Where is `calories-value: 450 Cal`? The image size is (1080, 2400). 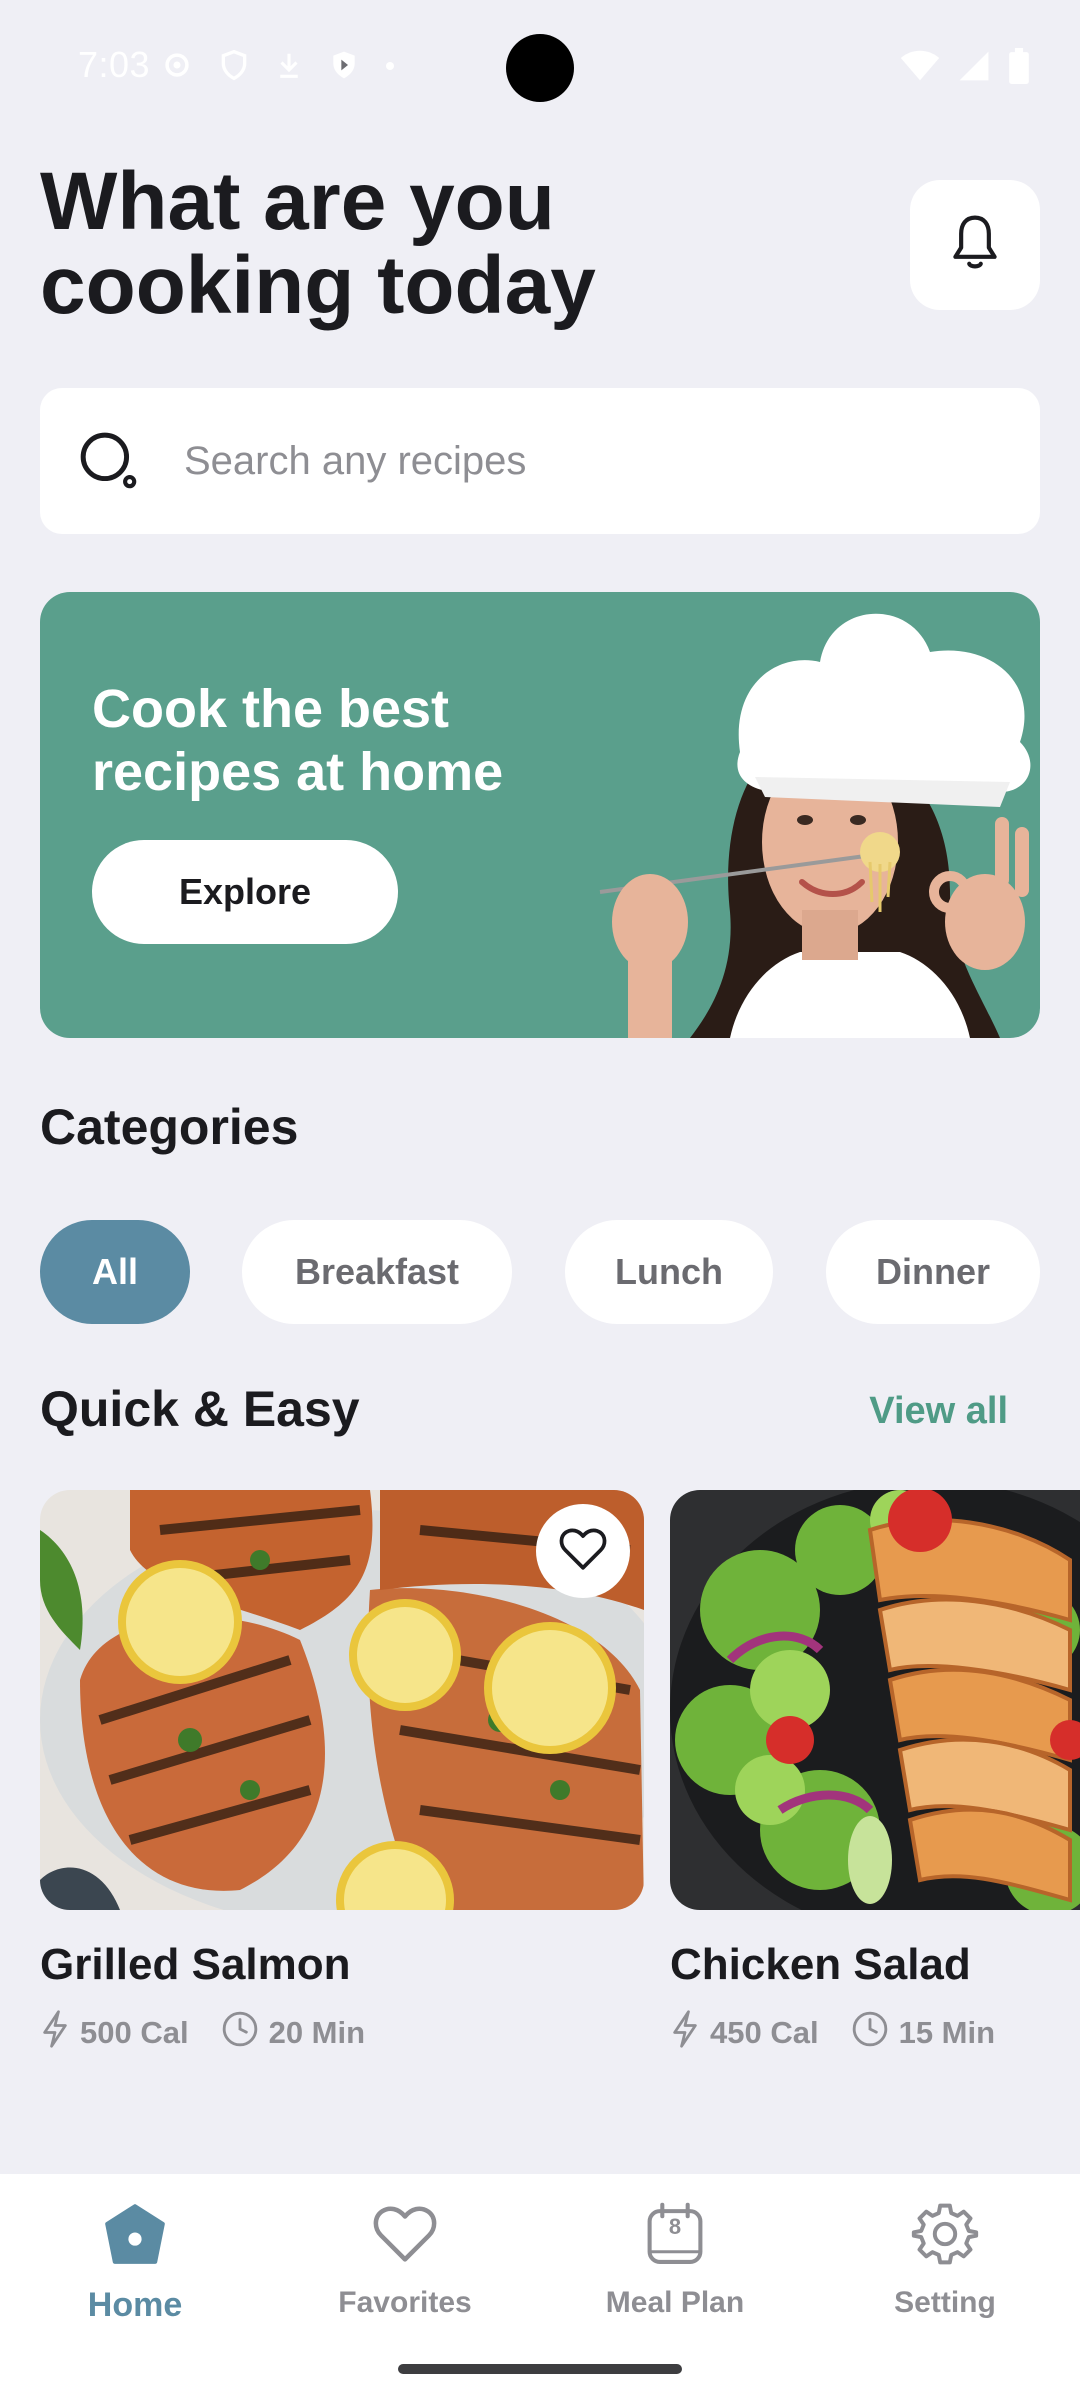 calories-value: 450 Cal is located at coordinates (764, 2032).